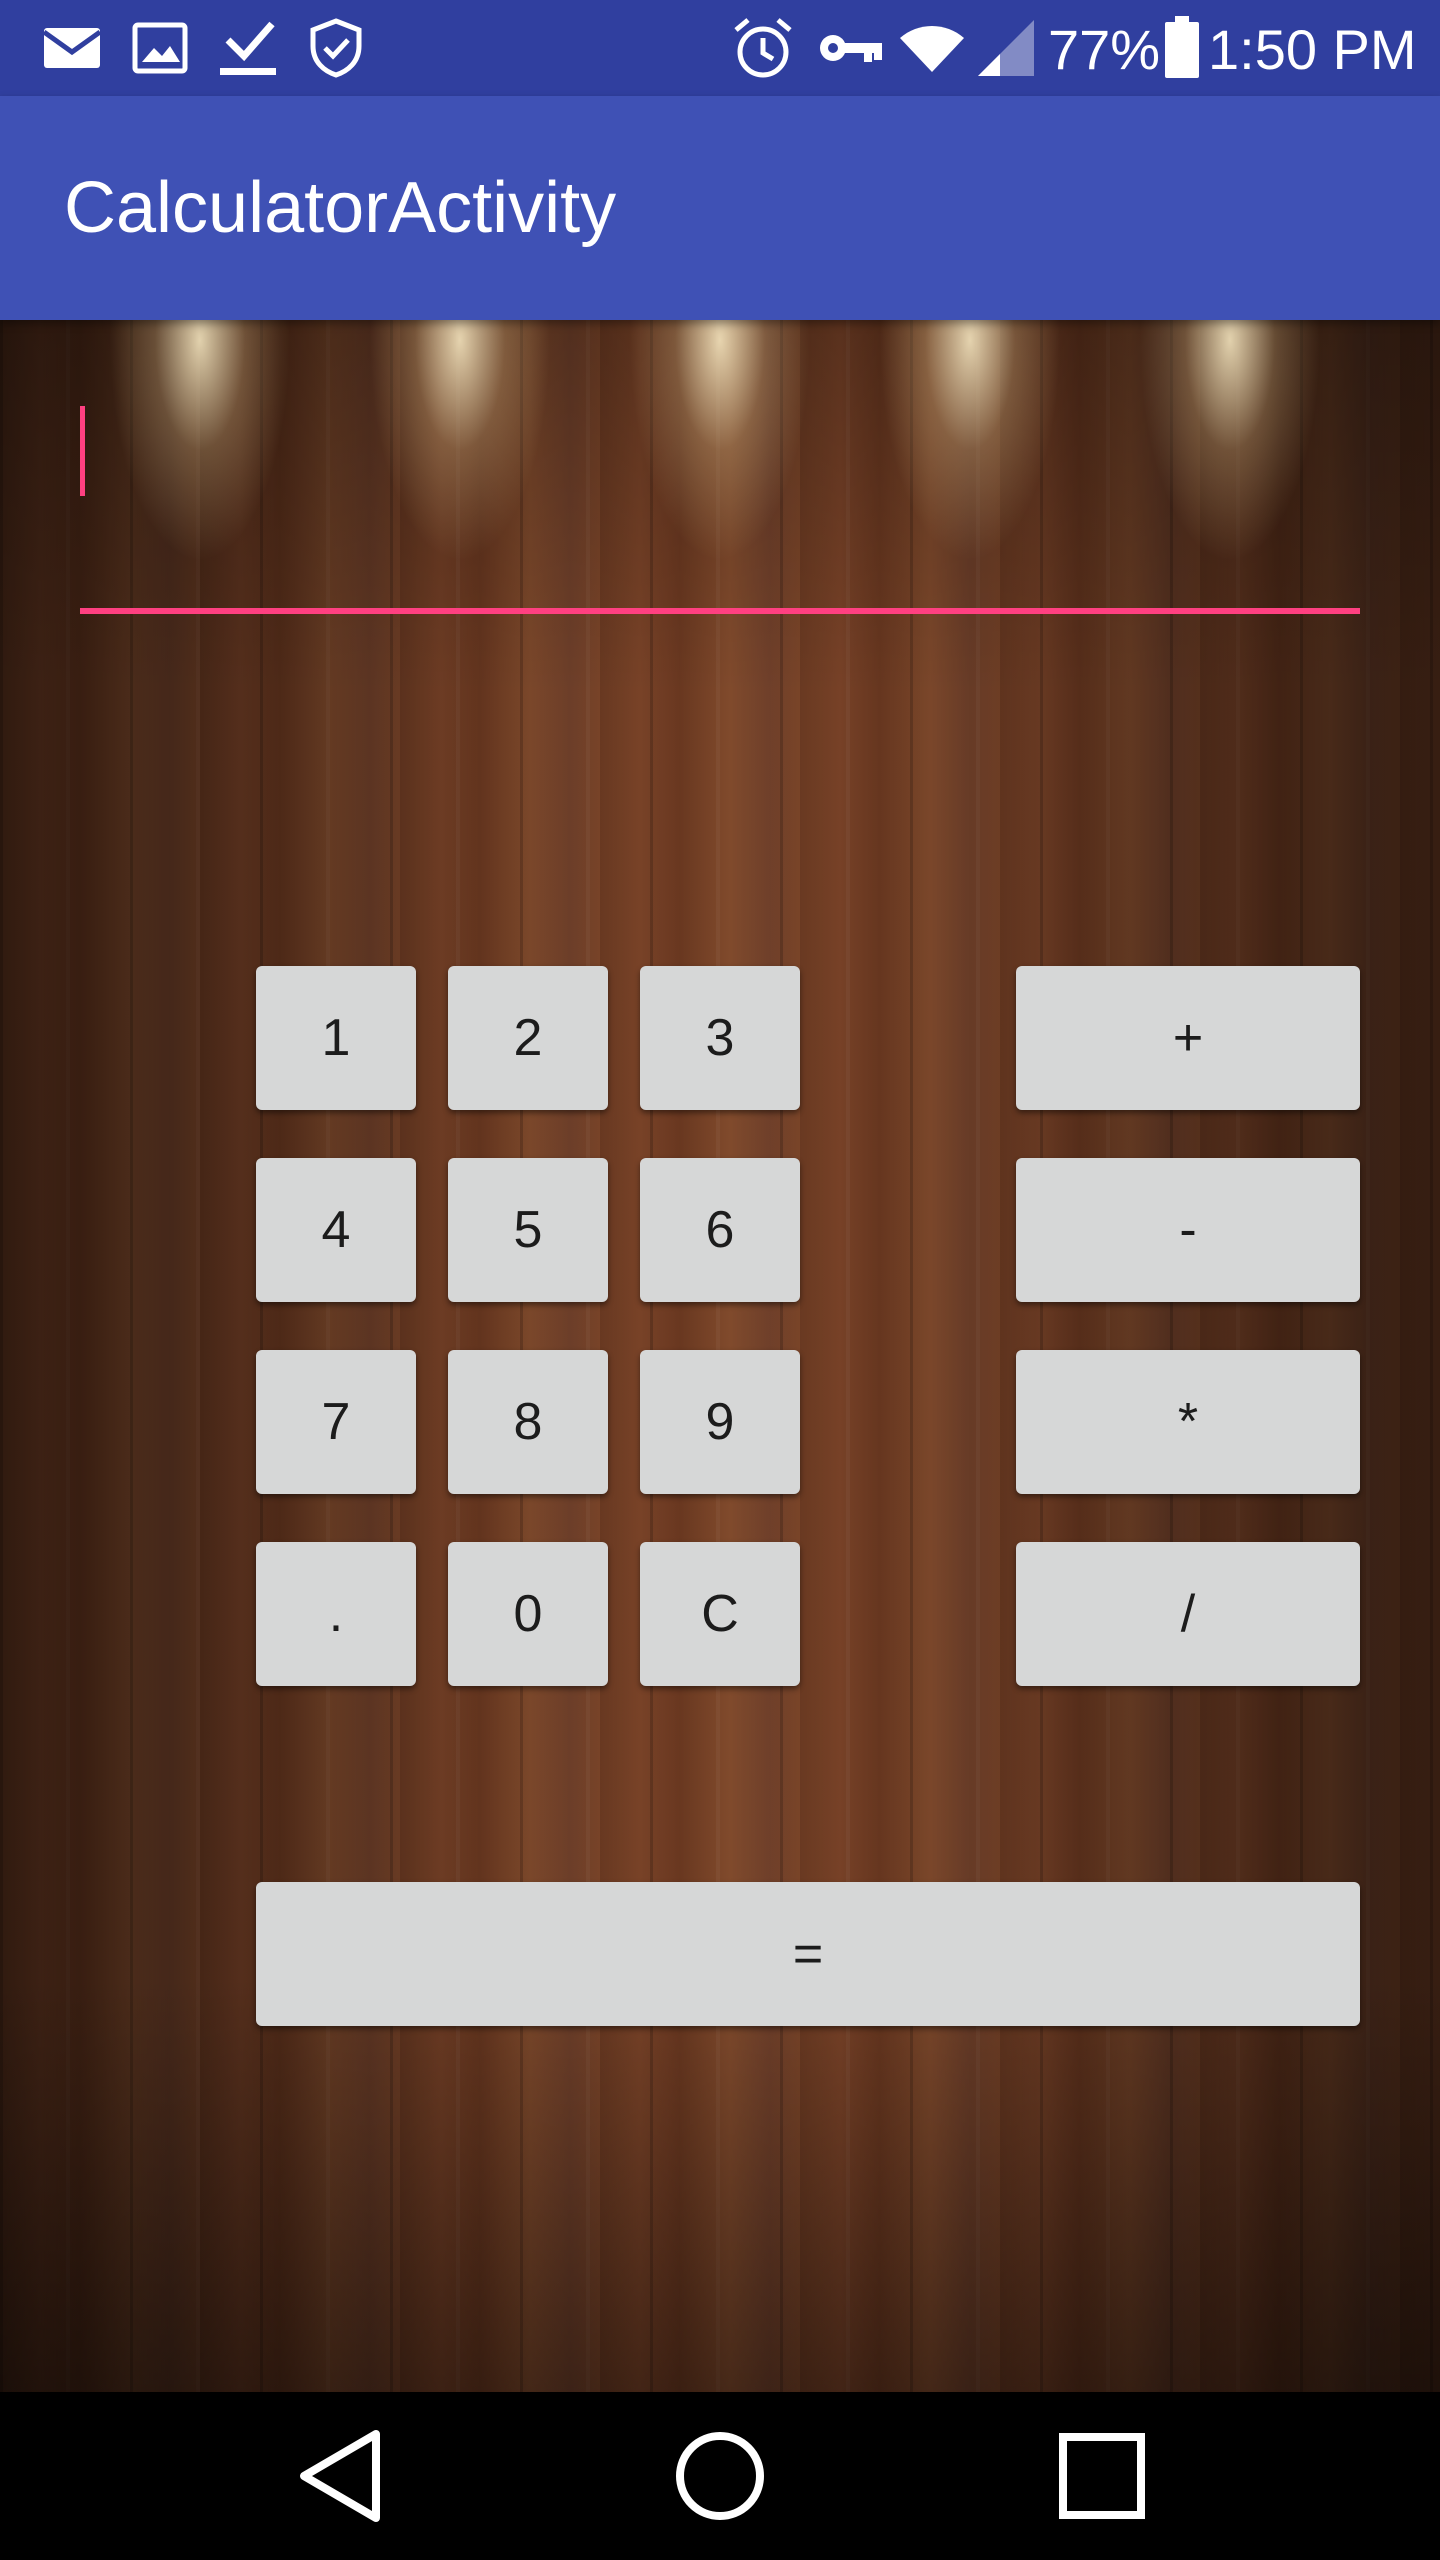 The image size is (1440, 2560). I want to click on text-cursor, so click(82, 451).